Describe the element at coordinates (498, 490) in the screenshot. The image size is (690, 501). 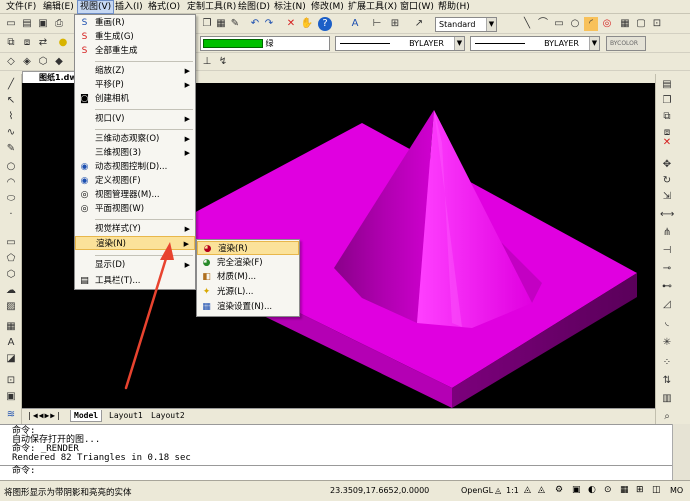
I see `annotation-scale-icon: ◬` at that location.